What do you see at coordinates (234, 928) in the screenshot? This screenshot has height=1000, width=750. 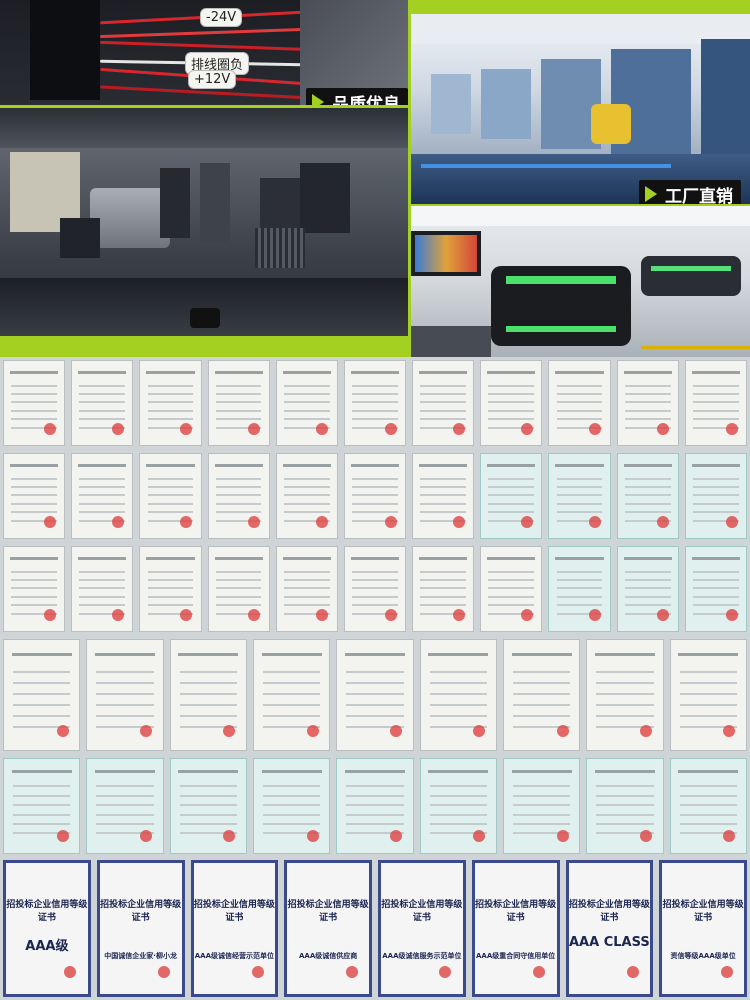 I see `credit-certificate: 招投标企业信用等级证书 AAA级诚信经营示范单位` at bounding box center [234, 928].